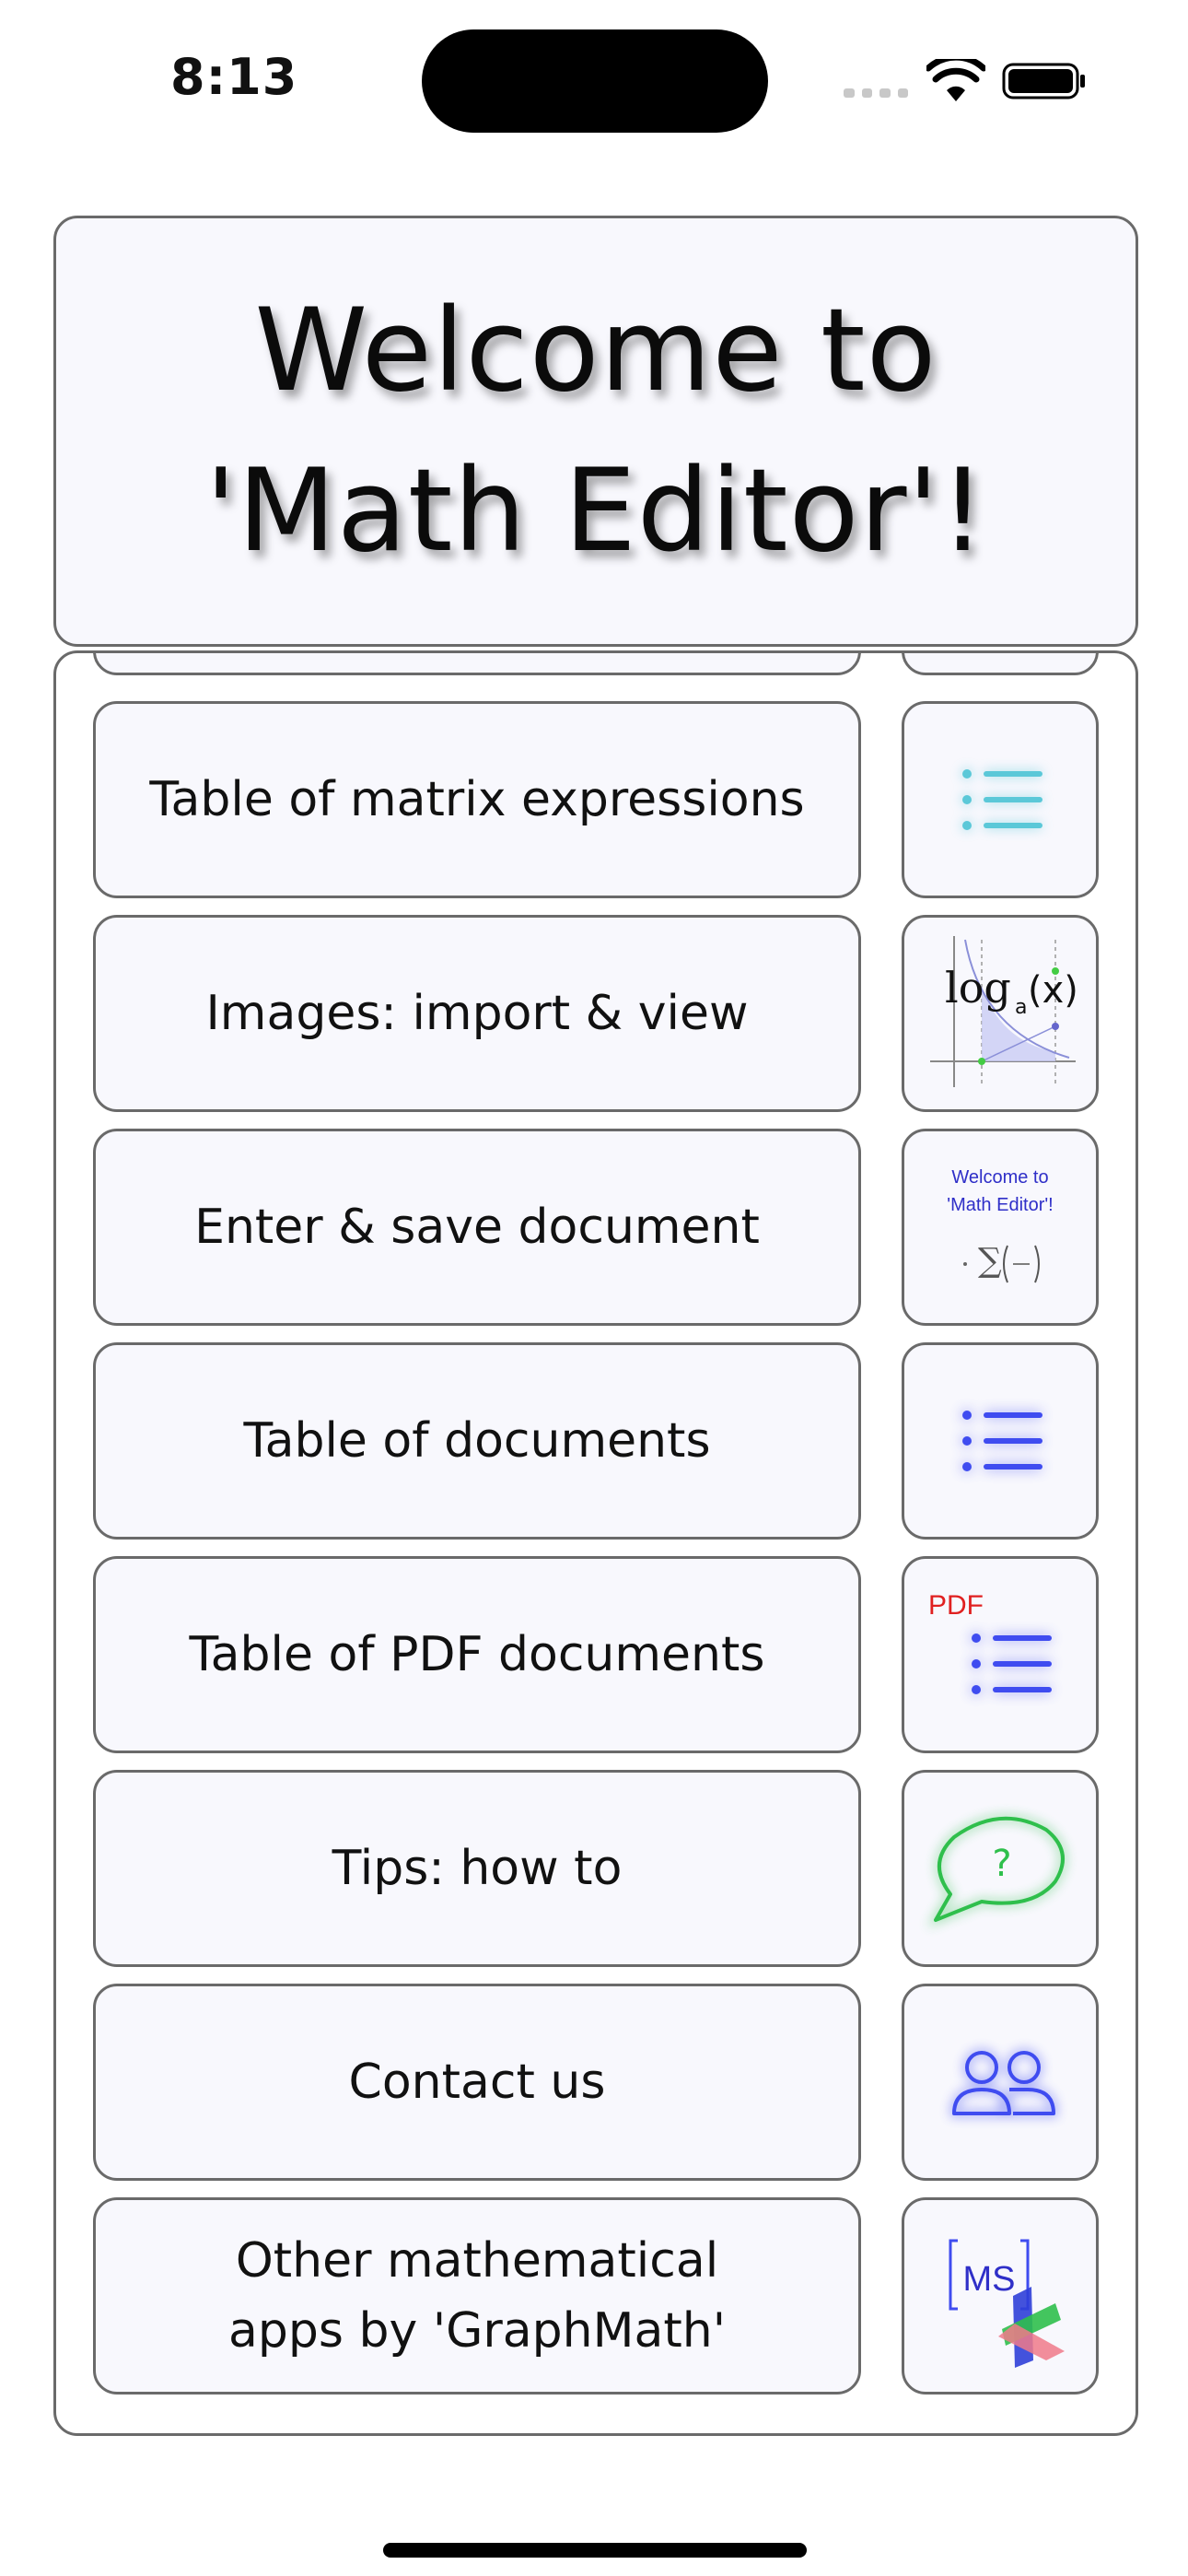 This screenshot has width=1188, height=2576. I want to click on log-argument: (x), so click(1053, 990).